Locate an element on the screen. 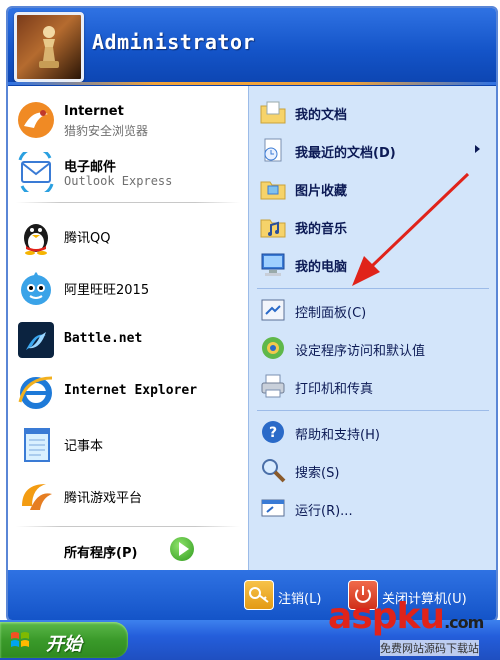  printer-icon is located at coordinates (273, 386).